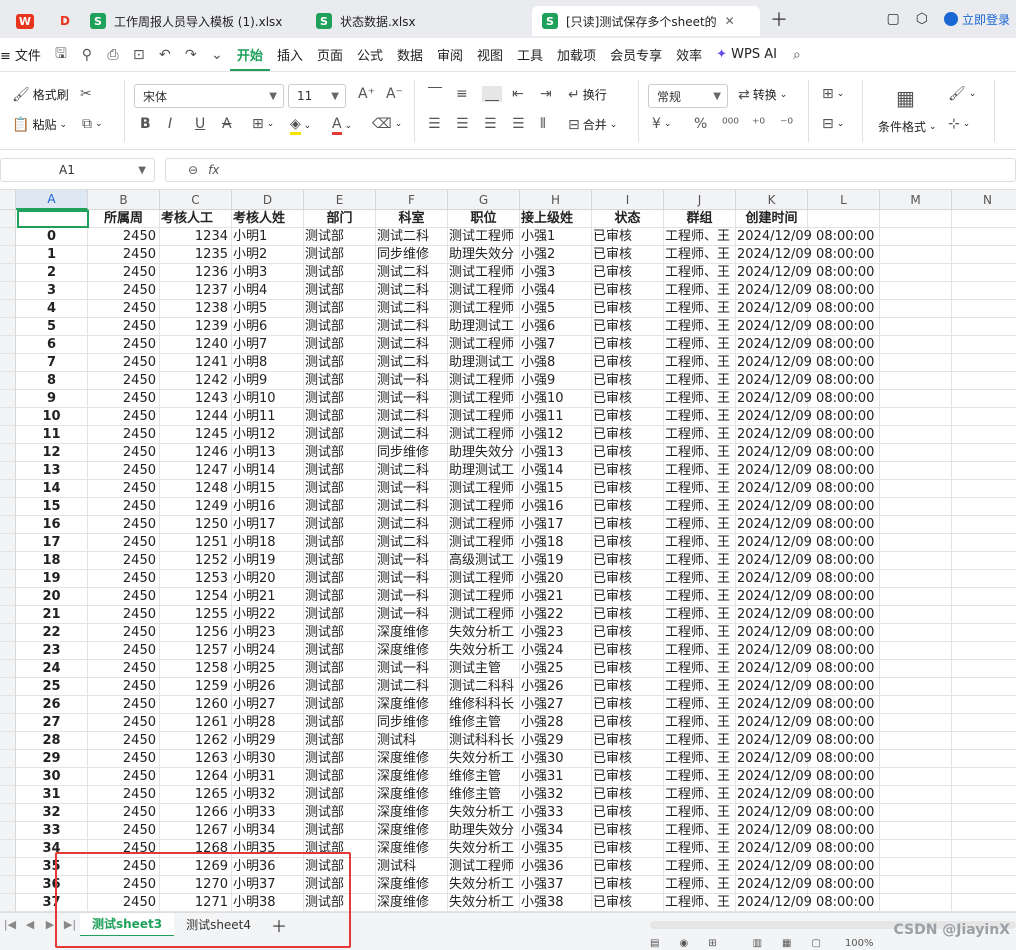 The image size is (1016, 950). What do you see at coordinates (268, 525) in the screenshot?
I see `cell: 小明17` at bounding box center [268, 525].